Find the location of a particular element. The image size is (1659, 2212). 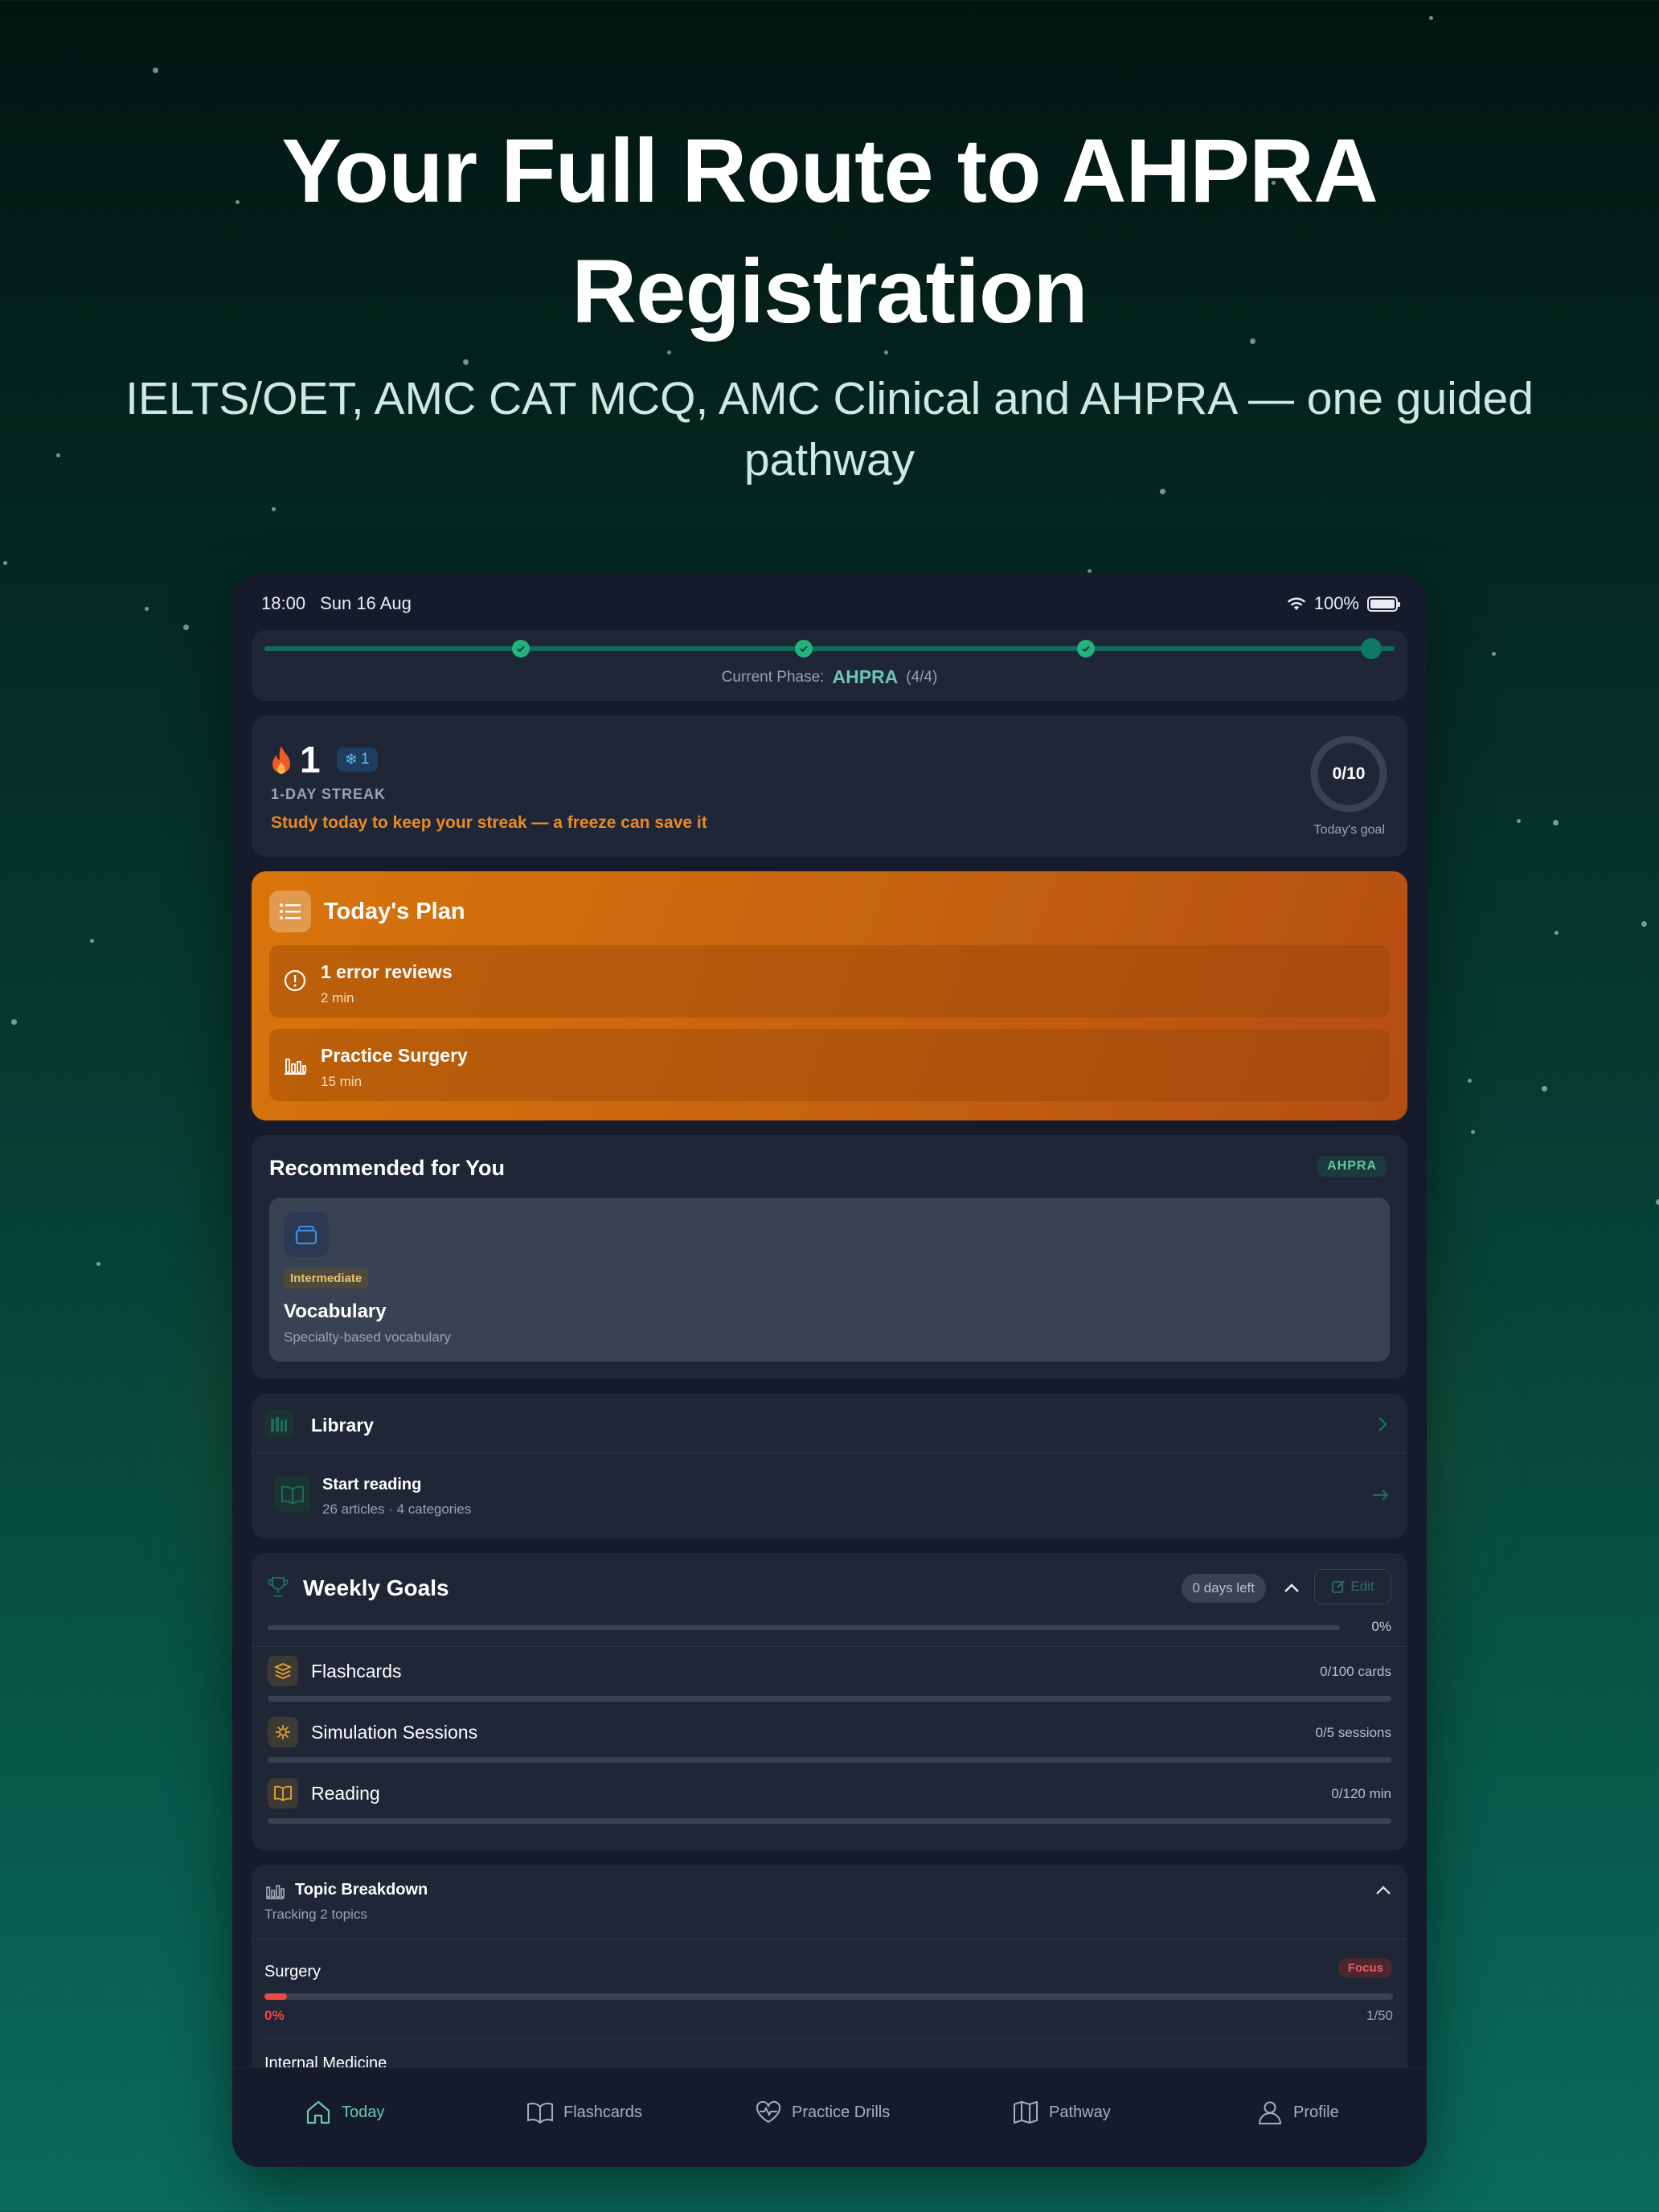

todays-plan-title: Today's Plan is located at coordinates (394, 911).